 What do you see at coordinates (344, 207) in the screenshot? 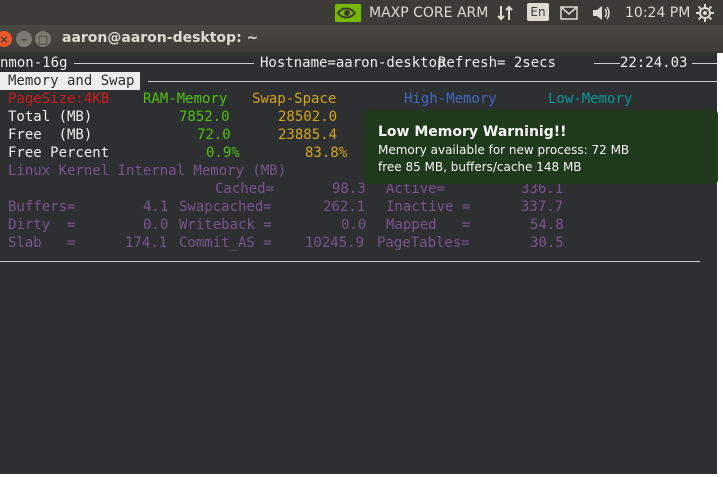
I see `swapcached-value: 262.1` at bounding box center [344, 207].